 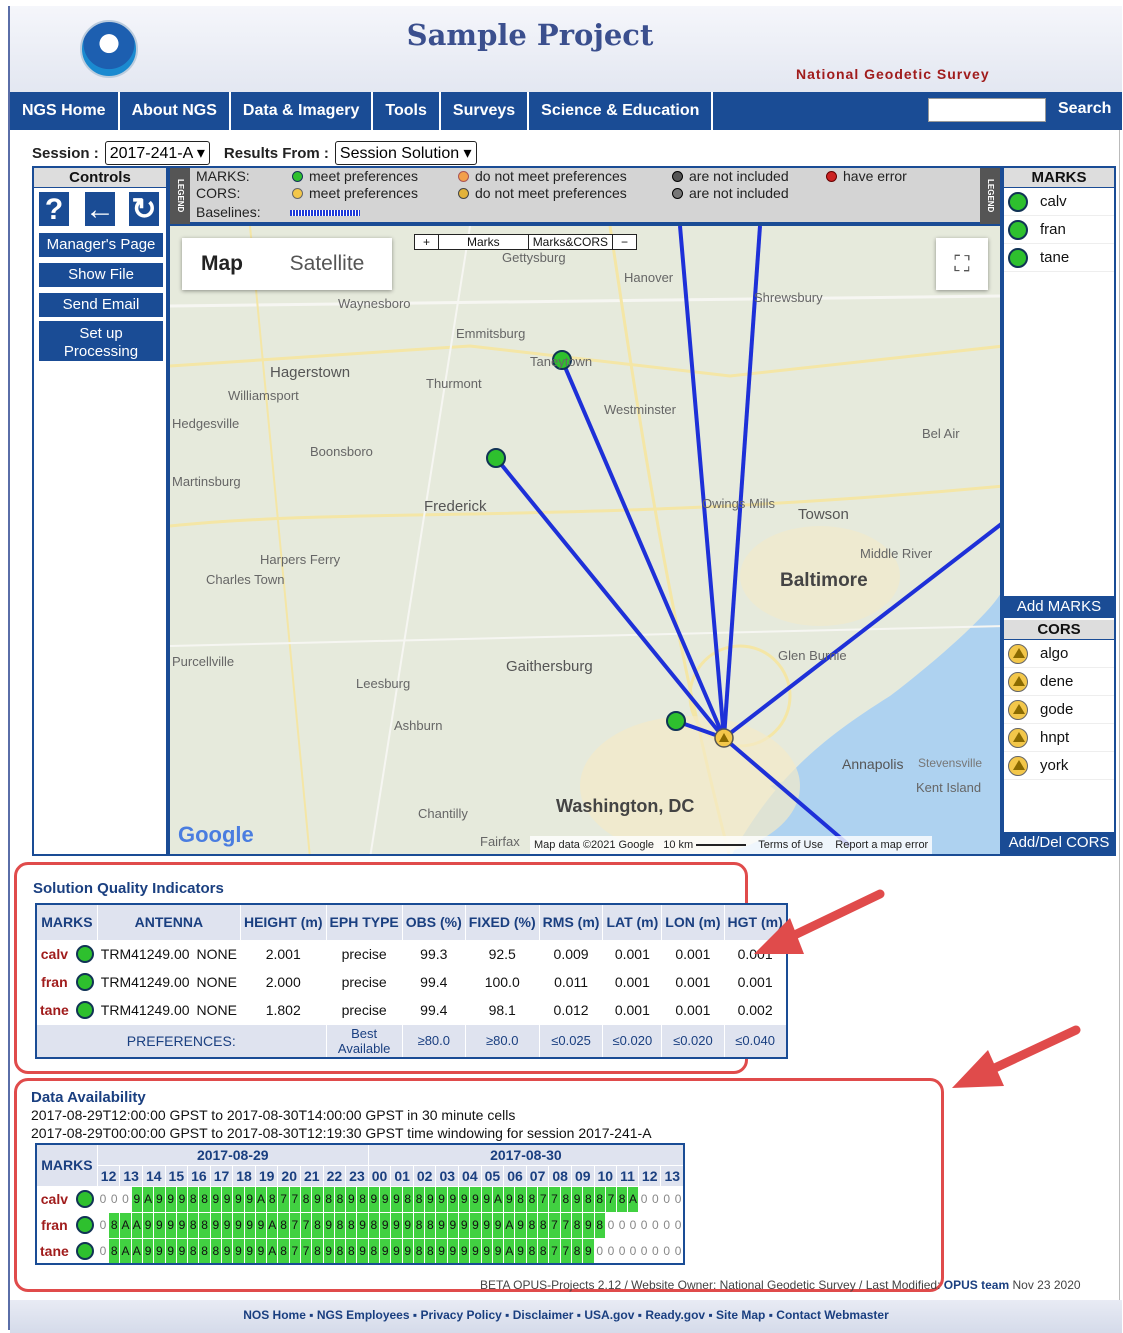 What do you see at coordinates (632, 1041) in the screenshot?
I see `pref-lat: ≤0.020` at bounding box center [632, 1041].